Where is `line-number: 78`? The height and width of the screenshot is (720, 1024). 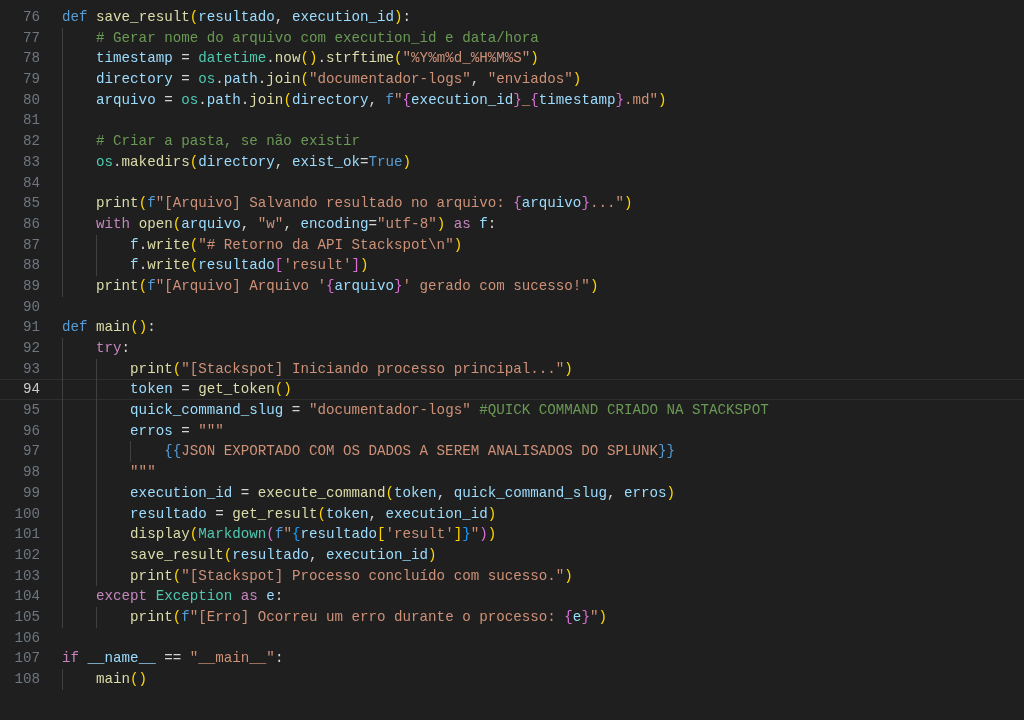
line-number: 78 is located at coordinates (30, 59).